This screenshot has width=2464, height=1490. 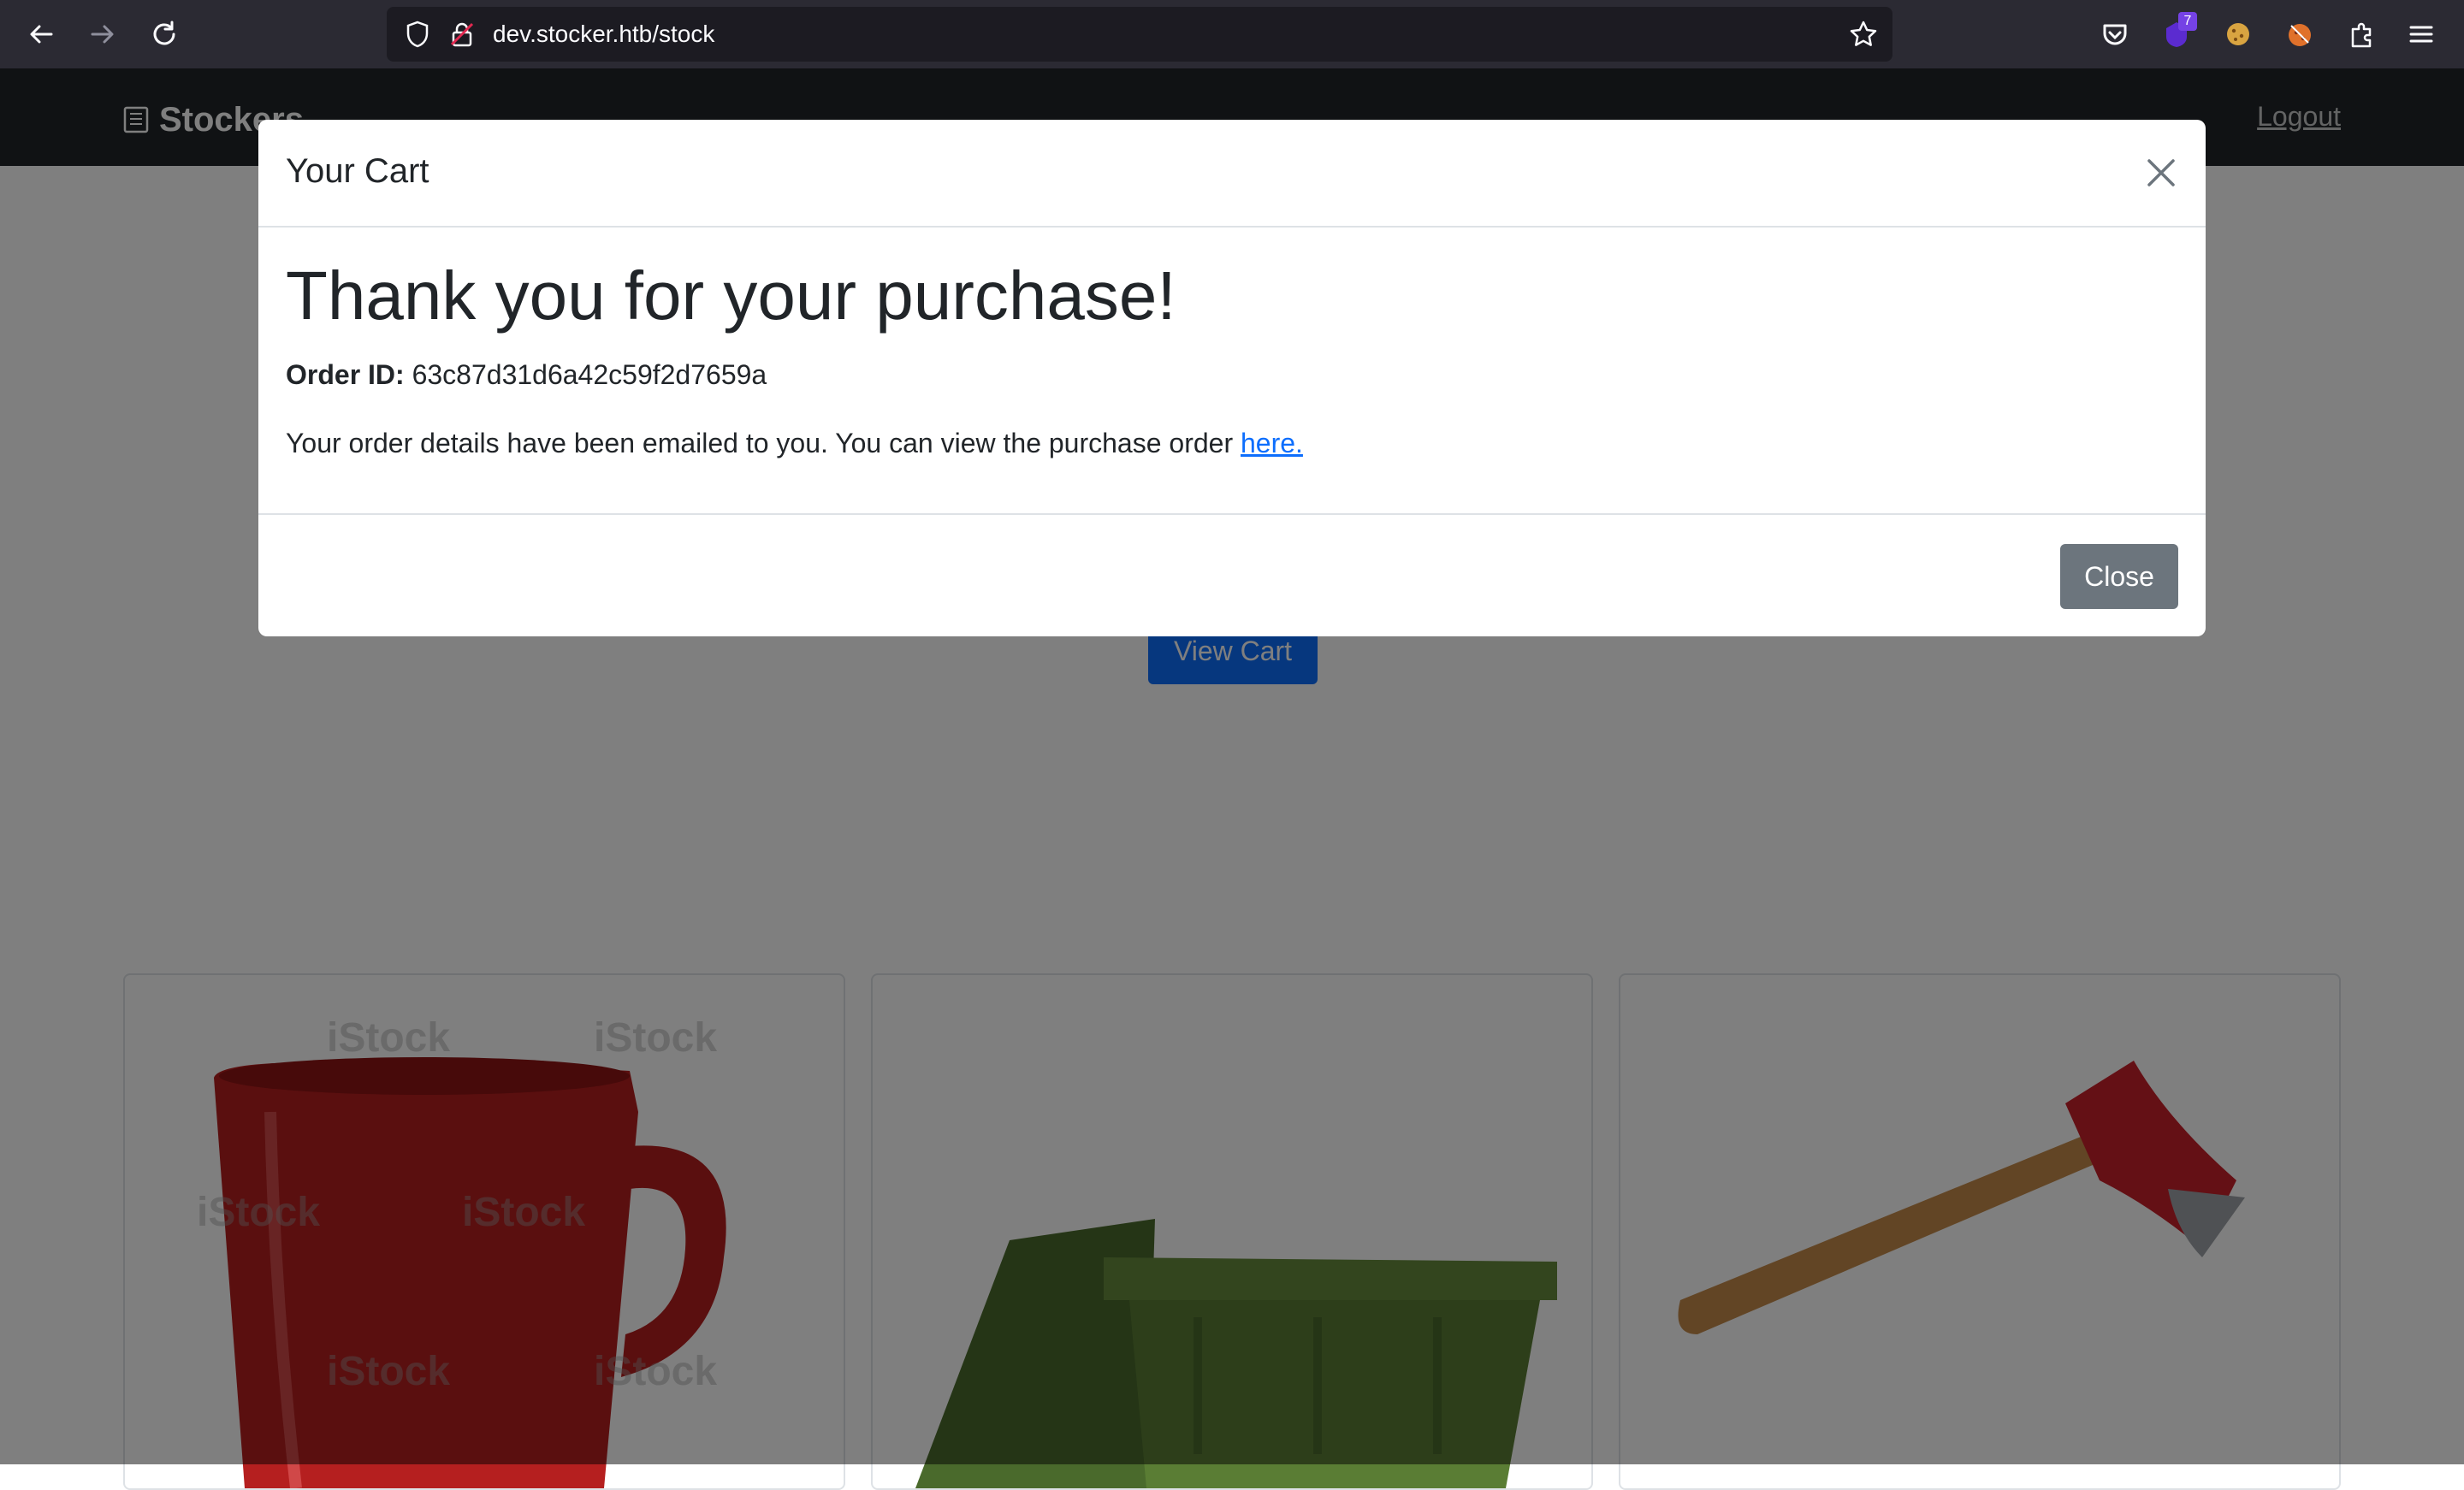 I want to click on modal-title: Your Cart, so click(x=357, y=171).